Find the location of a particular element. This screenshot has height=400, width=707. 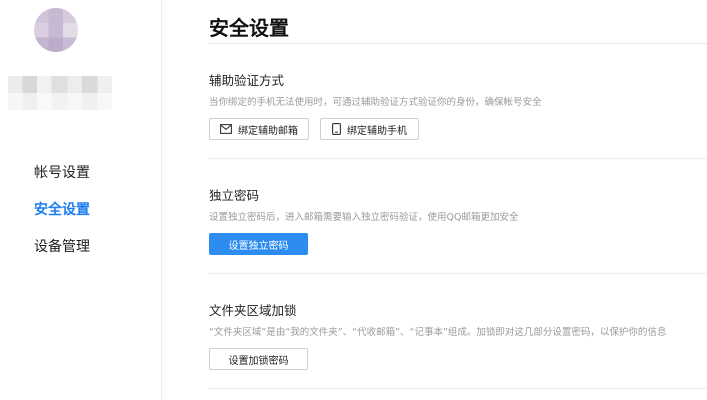

sidebar-item-security-settings: 安全设置 is located at coordinates (62, 218).